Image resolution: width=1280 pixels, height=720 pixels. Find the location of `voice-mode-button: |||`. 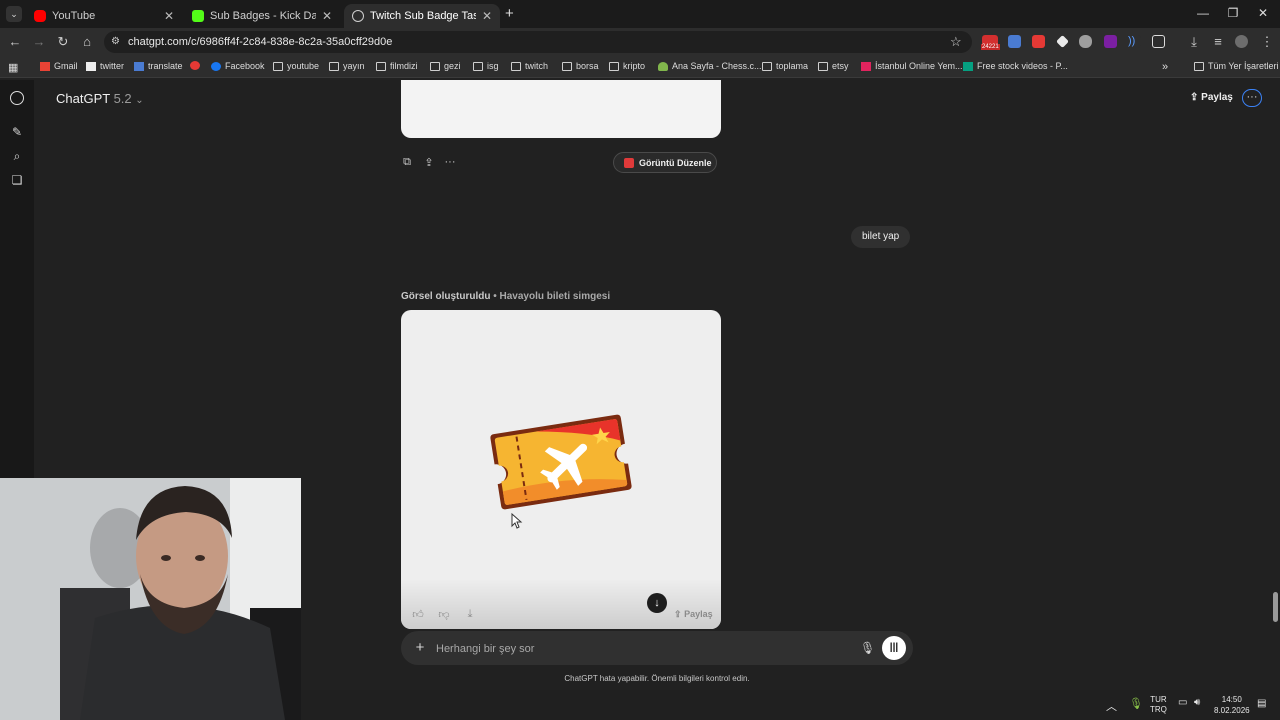

voice-mode-button: ||| is located at coordinates (894, 648).